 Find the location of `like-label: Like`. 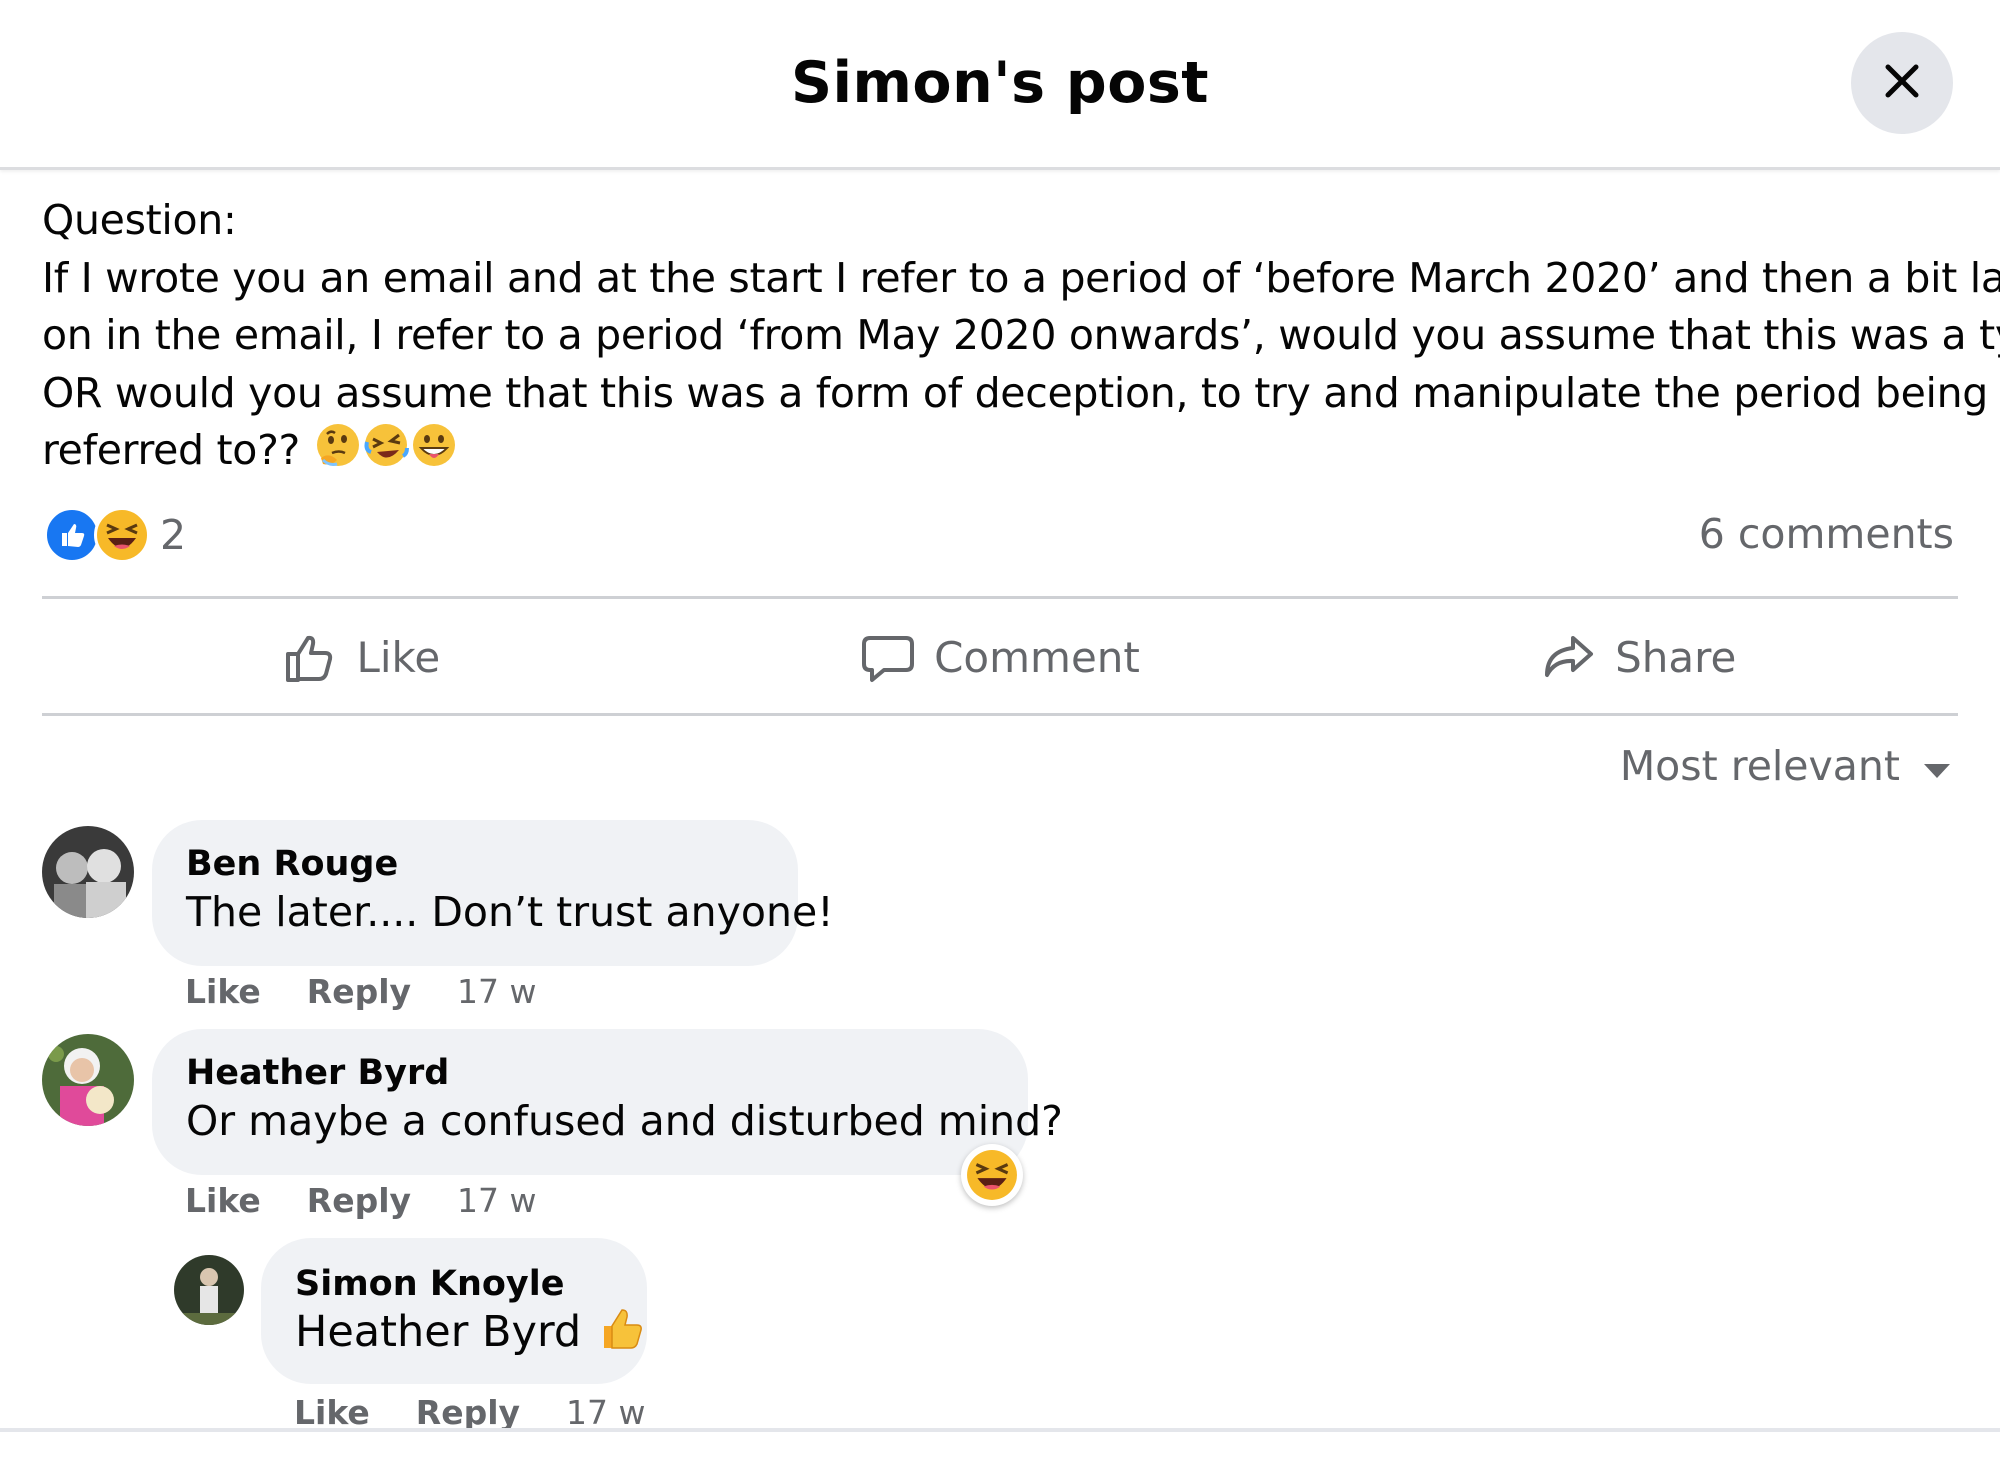

like-label: Like is located at coordinates (398, 657).